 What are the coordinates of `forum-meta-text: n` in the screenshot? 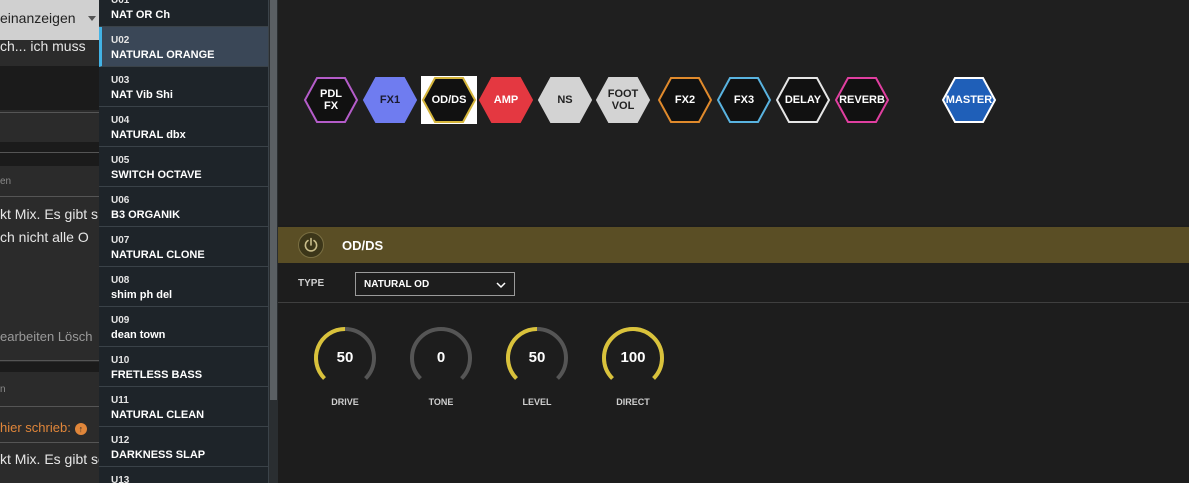 It's located at (3, 389).